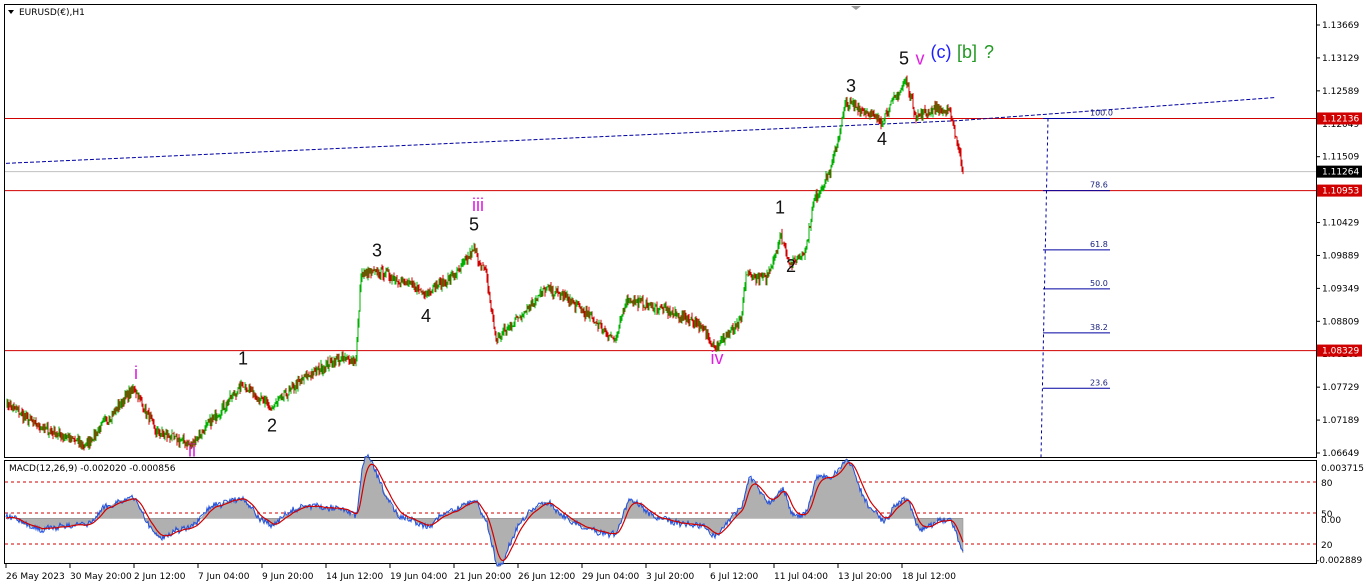 This screenshot has height=588, width=1366. What do you see at coordinates (243, 359) in the screenshot?
I see `wave-label-2: 1` at bounding box center [243, 359].